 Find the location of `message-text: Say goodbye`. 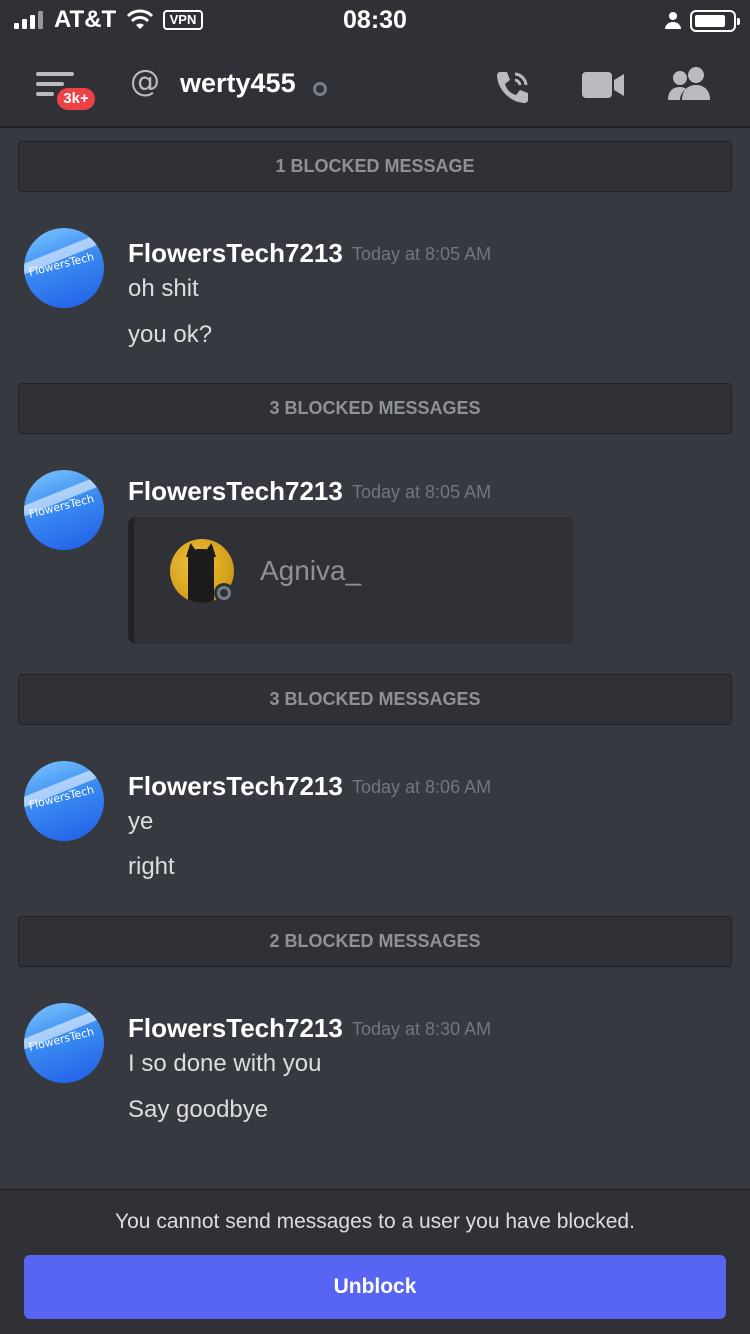

message-text: Say goodbye is located at coordinates (198, 1109).